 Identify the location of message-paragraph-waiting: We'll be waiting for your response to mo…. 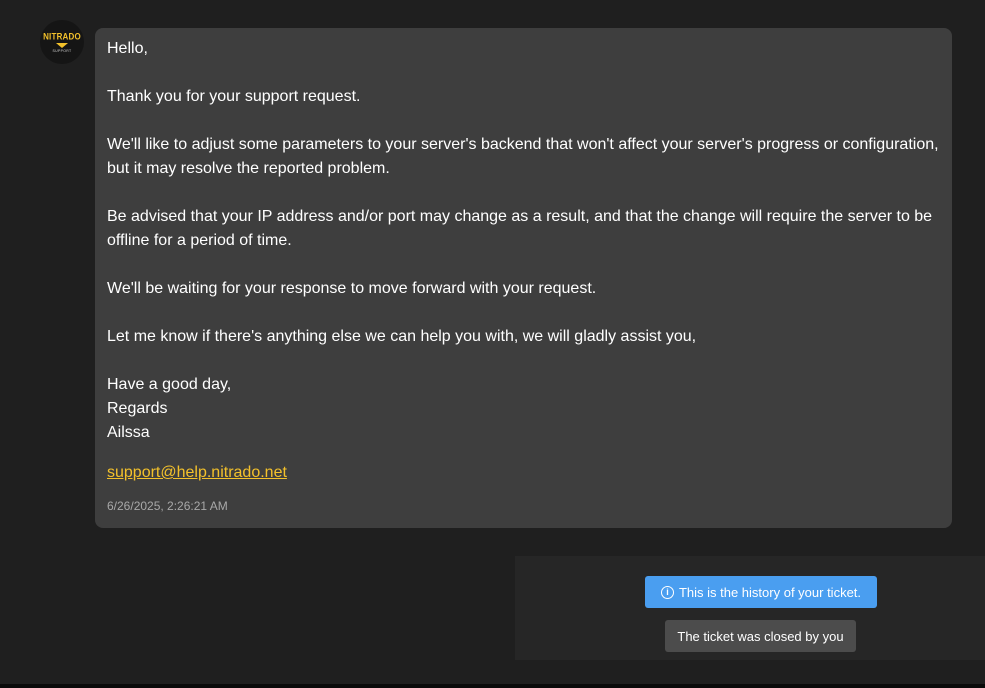
(352, 288).